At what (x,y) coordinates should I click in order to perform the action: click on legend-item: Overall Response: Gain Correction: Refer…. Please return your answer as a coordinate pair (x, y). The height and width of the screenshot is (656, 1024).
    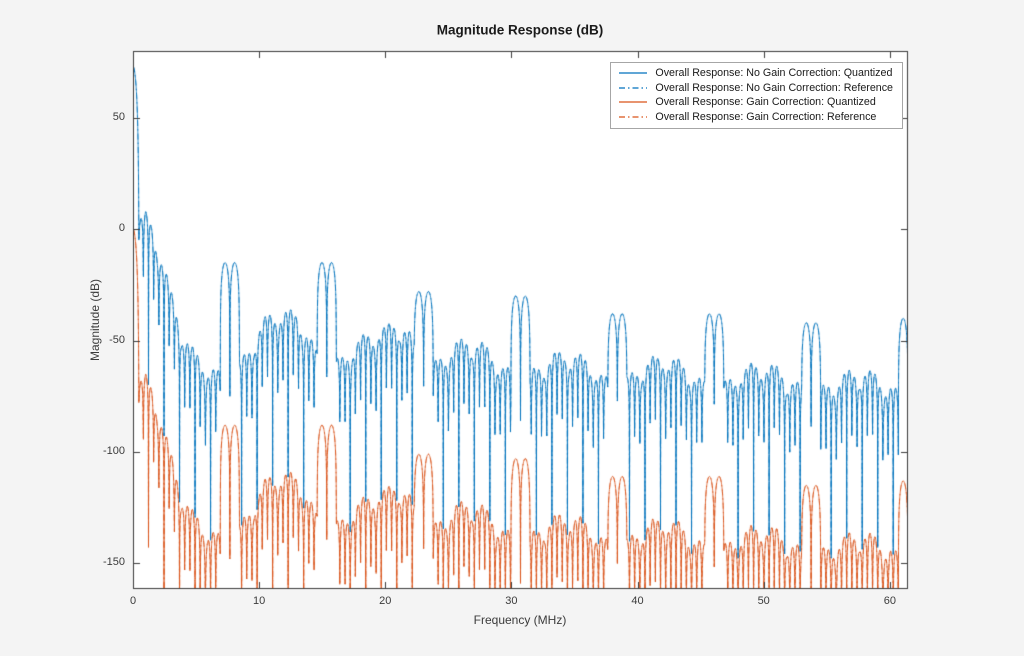
    Looking at the image, I should click on (755, 117).